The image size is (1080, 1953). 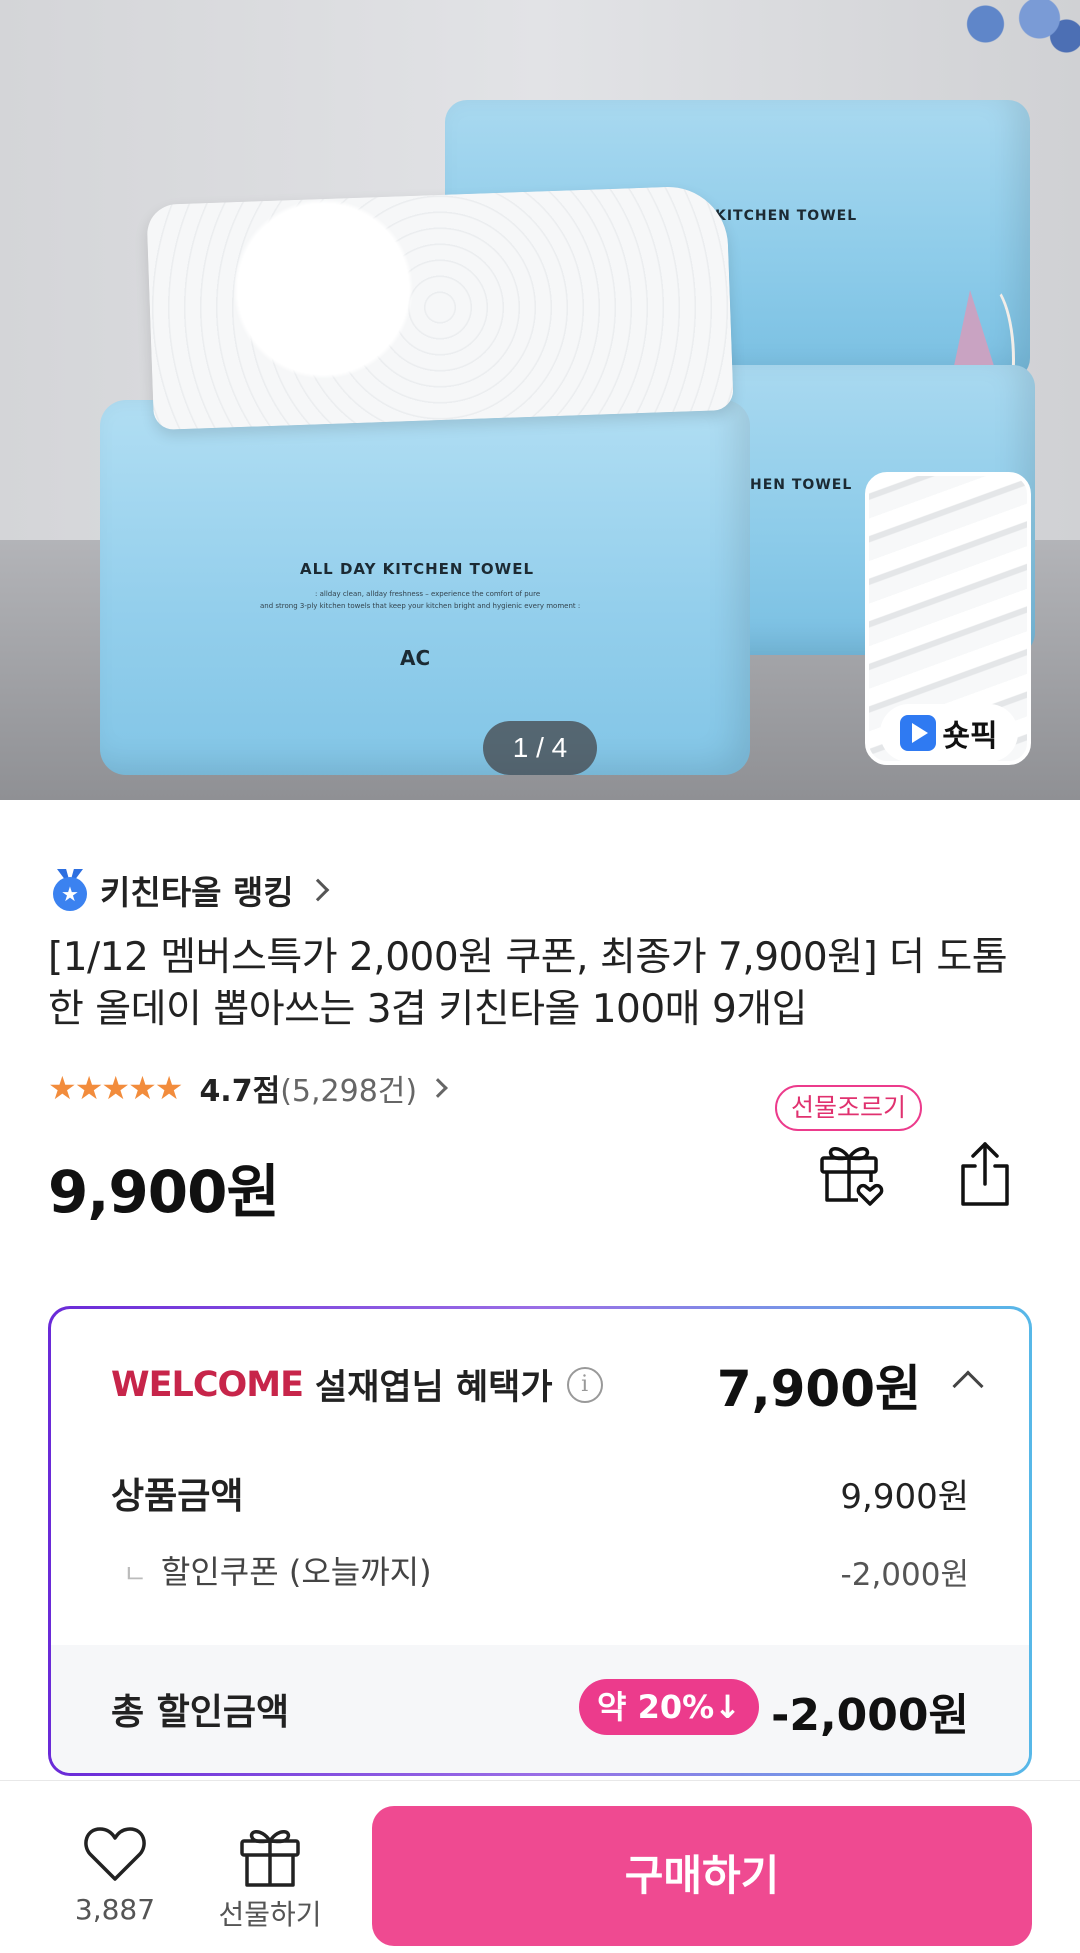 I want to click on benefit-header: WELCOME 설재엽님 혜택가 i, so click(x=357, y=1384).